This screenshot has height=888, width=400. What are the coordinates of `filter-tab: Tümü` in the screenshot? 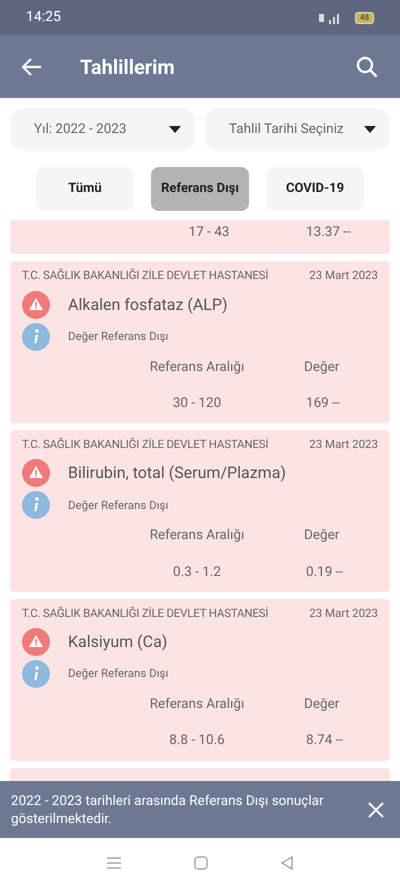 It's located at (85, 189).